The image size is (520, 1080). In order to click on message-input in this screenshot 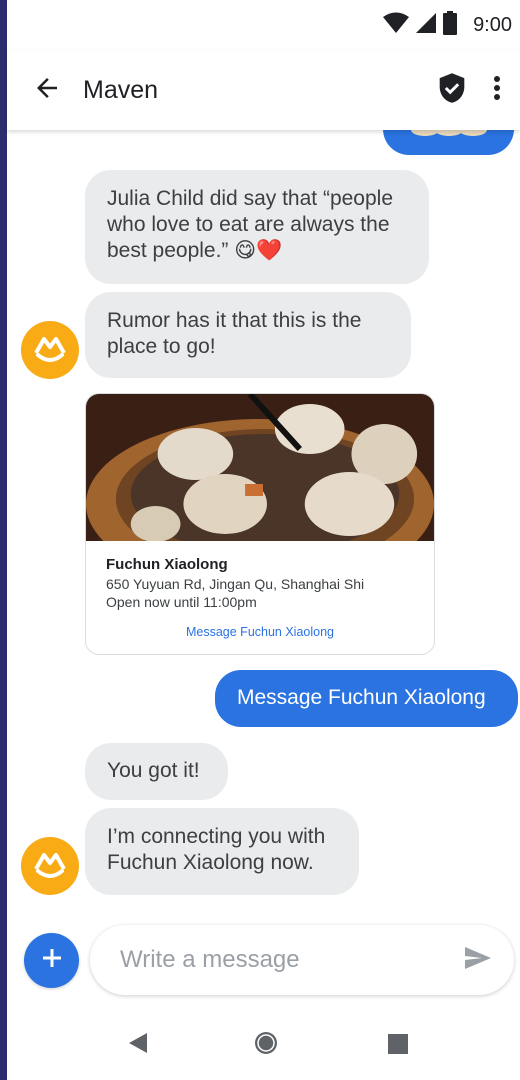, I will do `click(269, 960)`.